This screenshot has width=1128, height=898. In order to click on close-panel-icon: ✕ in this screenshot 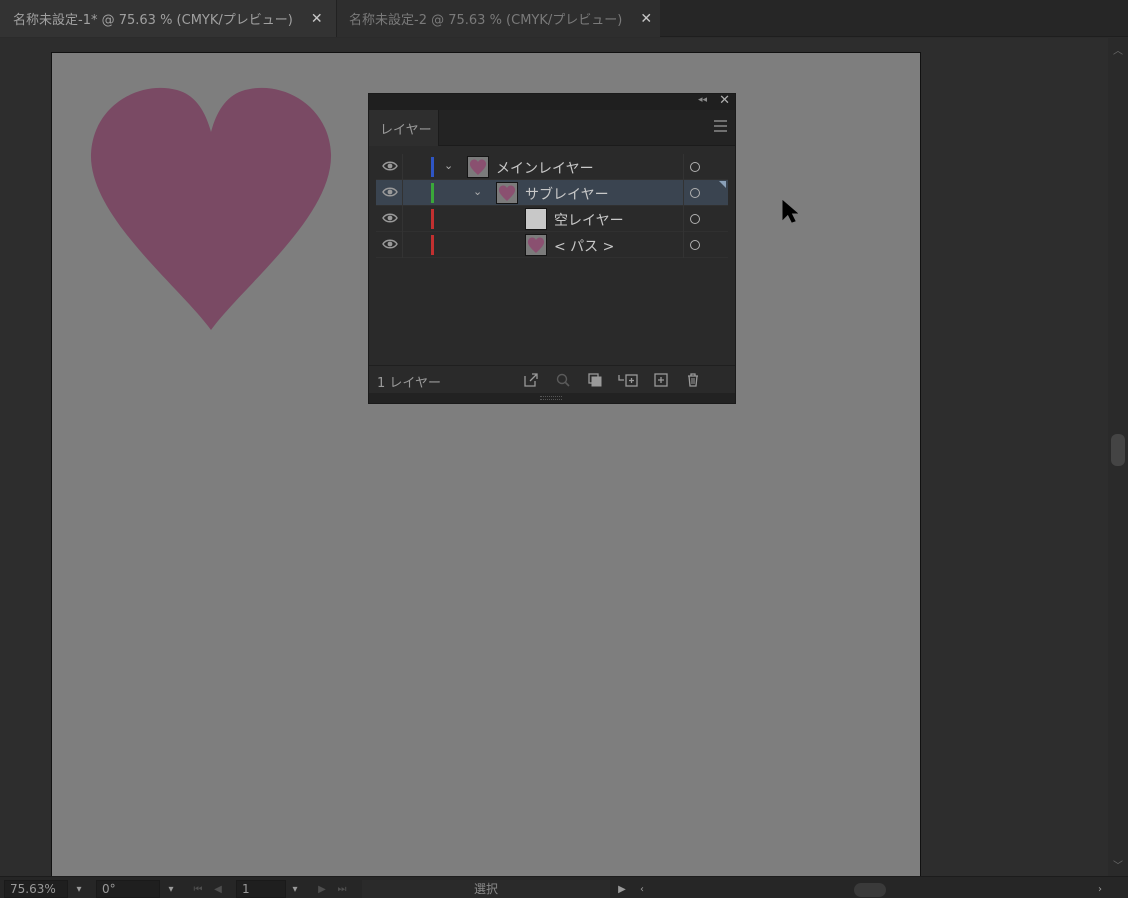, I will do `click(724, 100)`.